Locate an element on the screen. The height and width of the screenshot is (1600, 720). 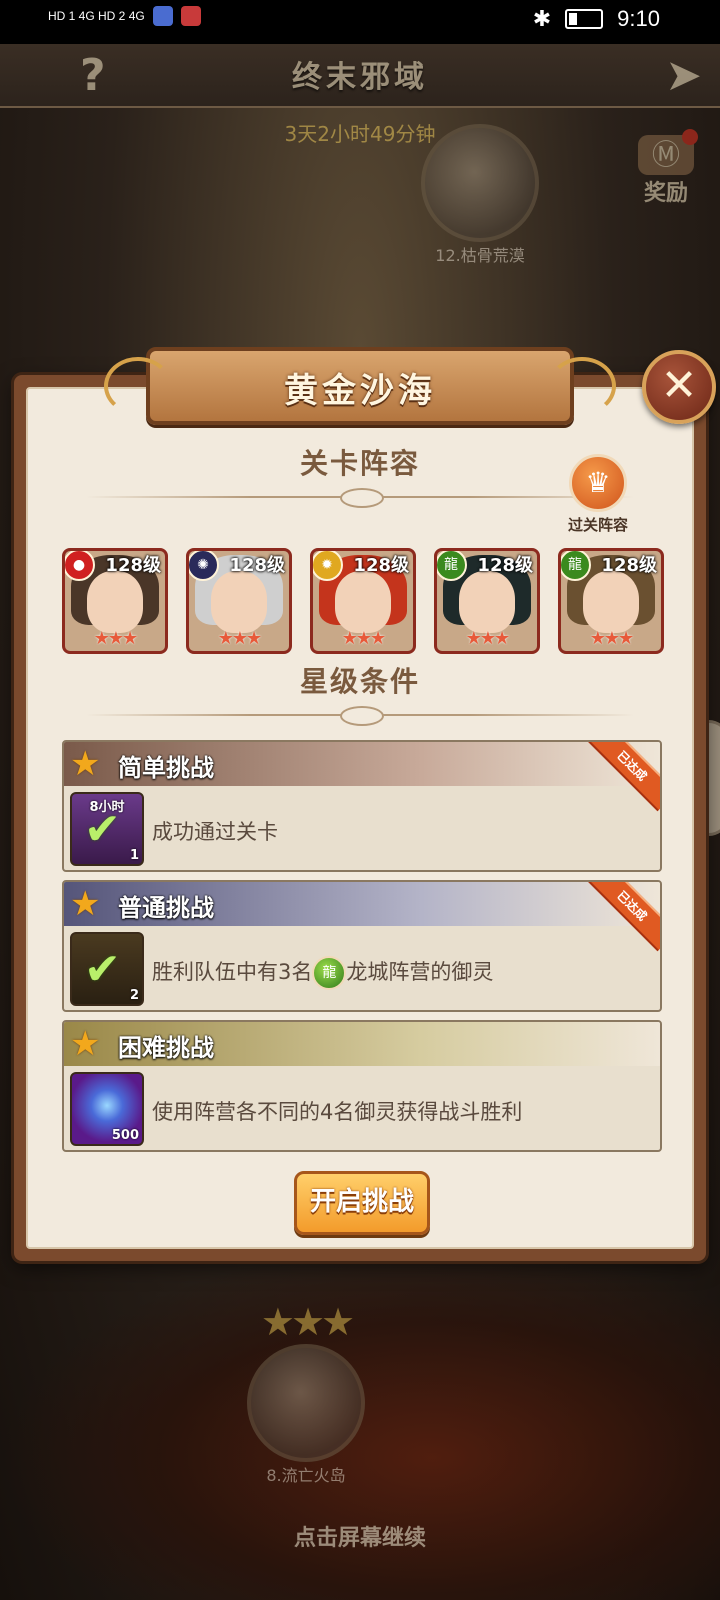
dialog-title-plaque: 黄金沙海 is located at coordinates (360, 386).